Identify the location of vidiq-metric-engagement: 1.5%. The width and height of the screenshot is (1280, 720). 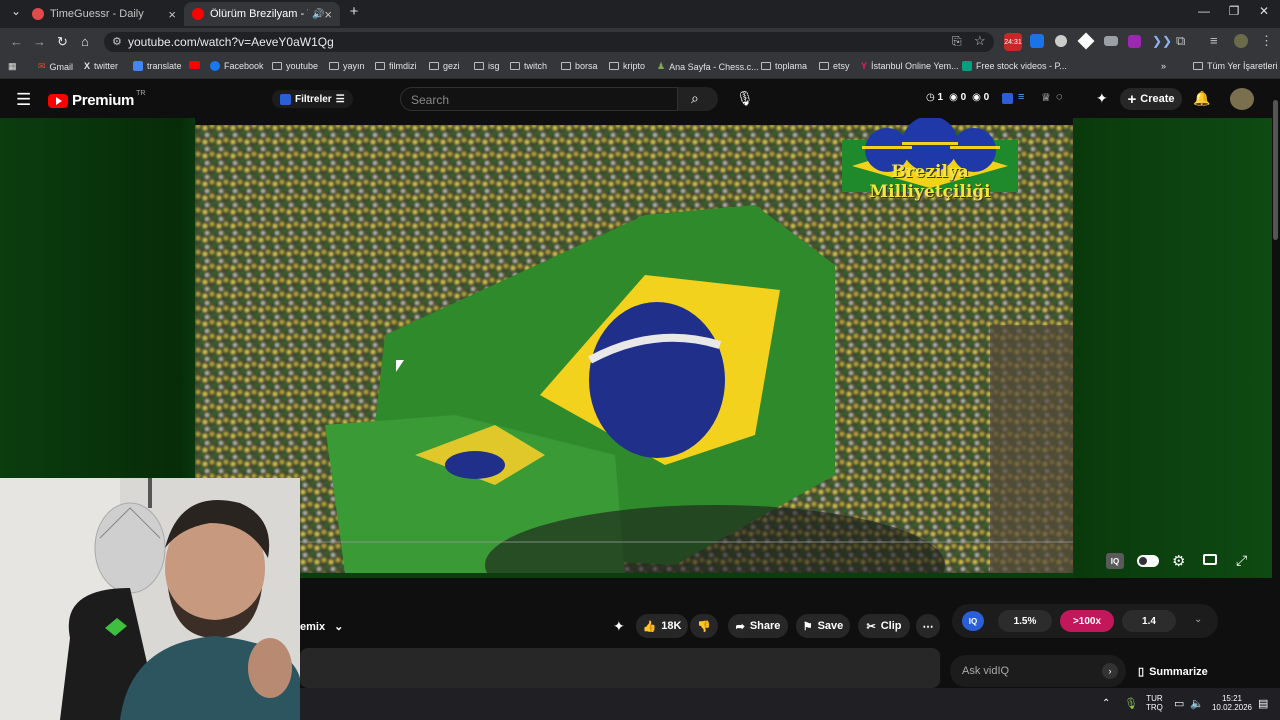
(1025, 621).